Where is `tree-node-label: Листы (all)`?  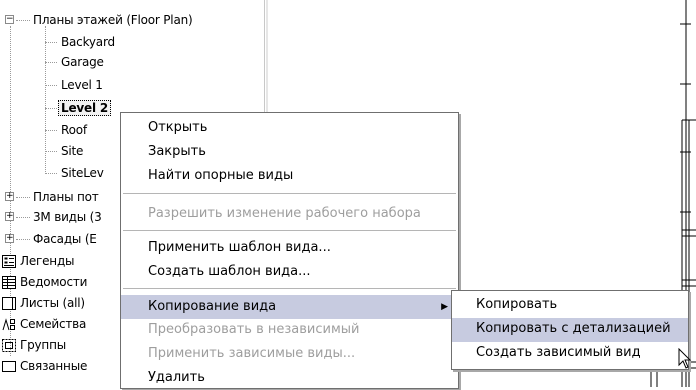
tree-node-label: Листы (all) is located at coordinates (52, 303).